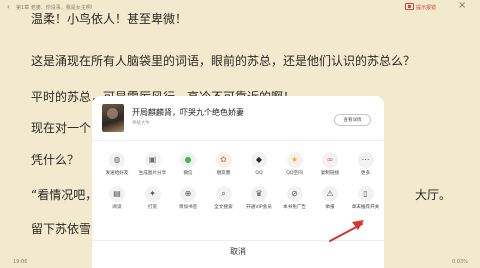  What do you see at coordinates (238, 118) in the screenshot?
I see `book-card: 开局麒麟肾，吓哭九个绝色娇妻 神级大牛 查看详情` at bounding box center [238, 118].